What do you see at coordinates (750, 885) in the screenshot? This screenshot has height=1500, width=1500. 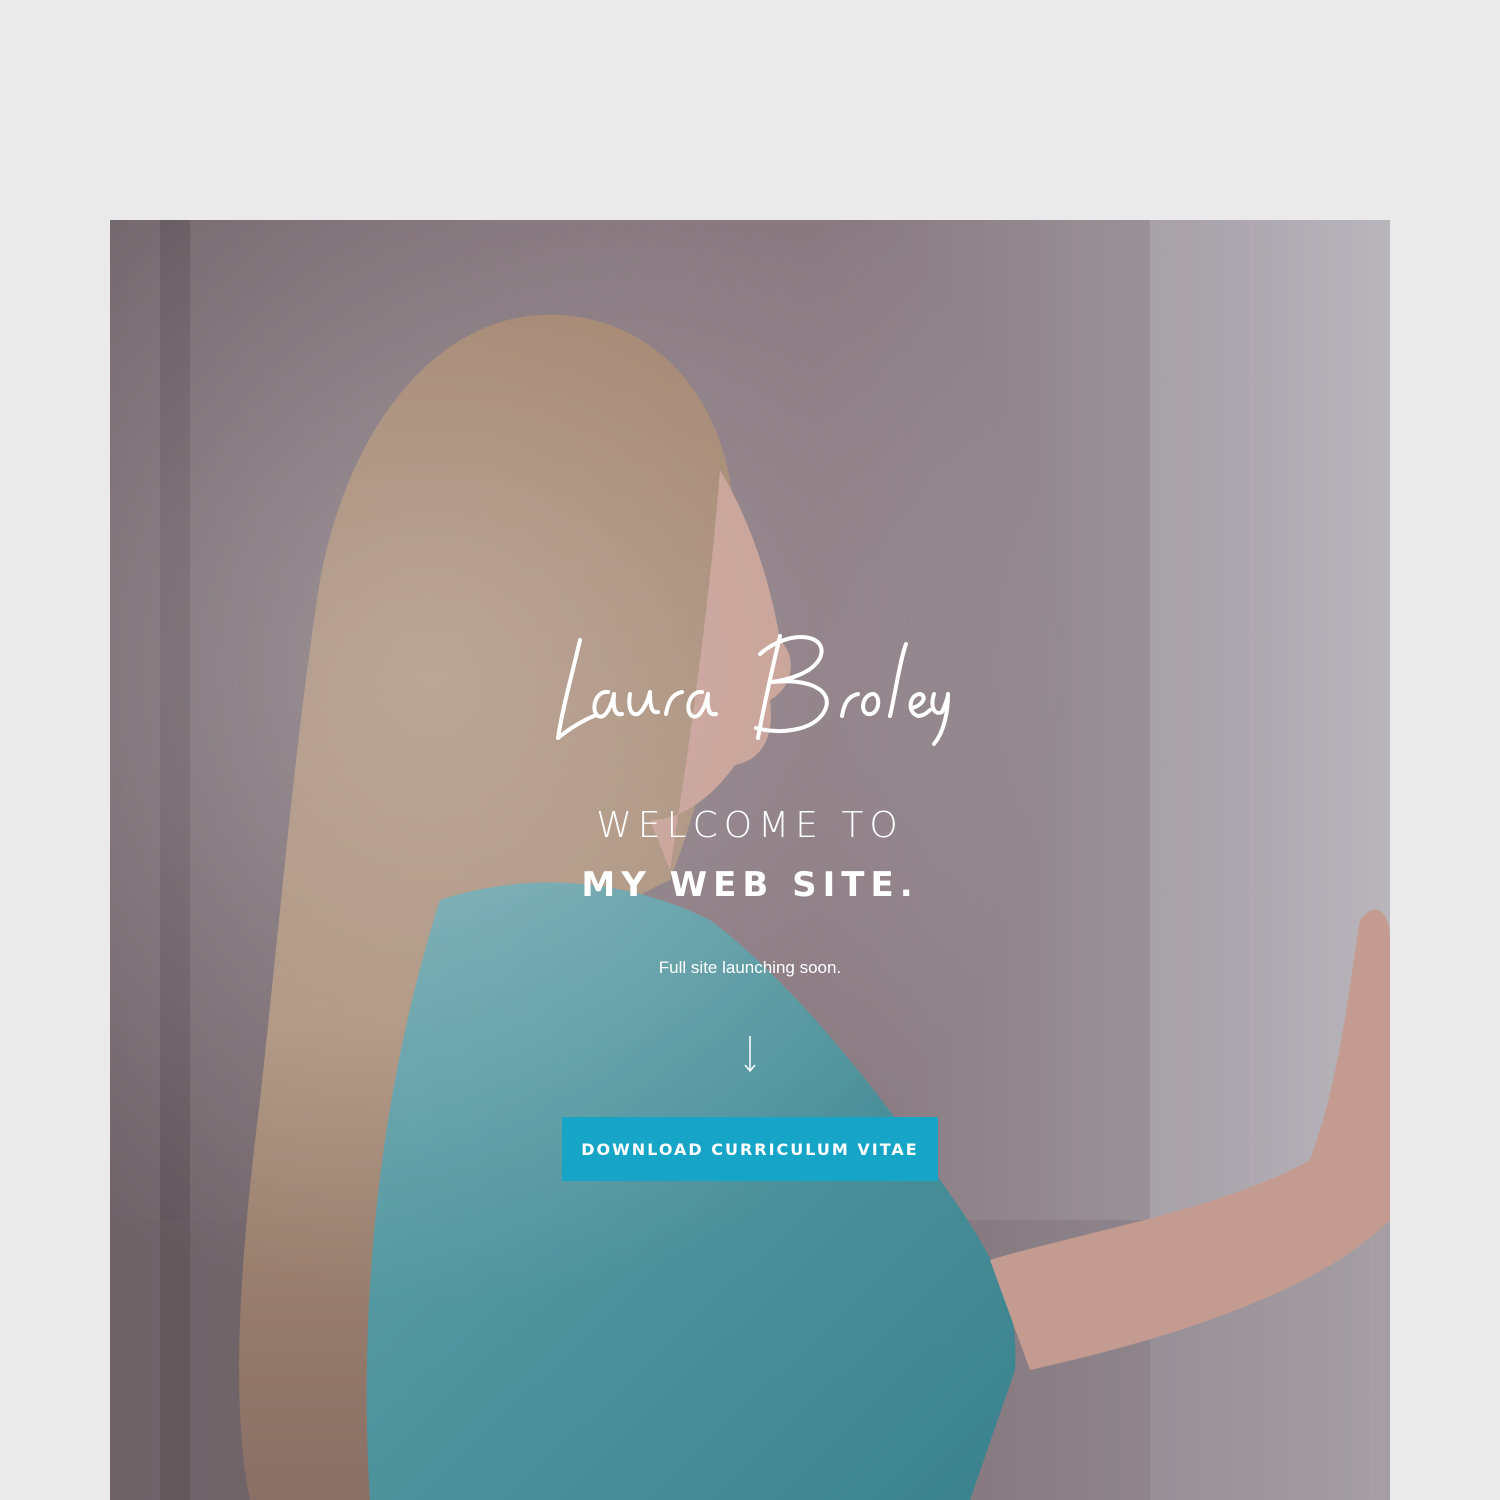 I see `site-title-heading: MY WEB SITE.` at bounding box center [750, 885].